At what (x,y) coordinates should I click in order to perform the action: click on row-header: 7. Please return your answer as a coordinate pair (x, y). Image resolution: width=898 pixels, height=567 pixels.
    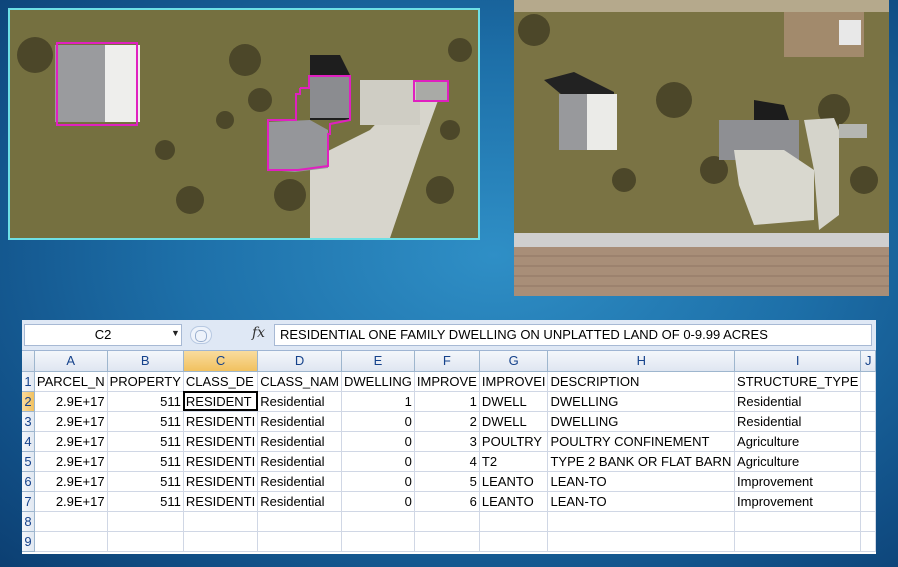
    Looking at the image, I should click on (28, 501).